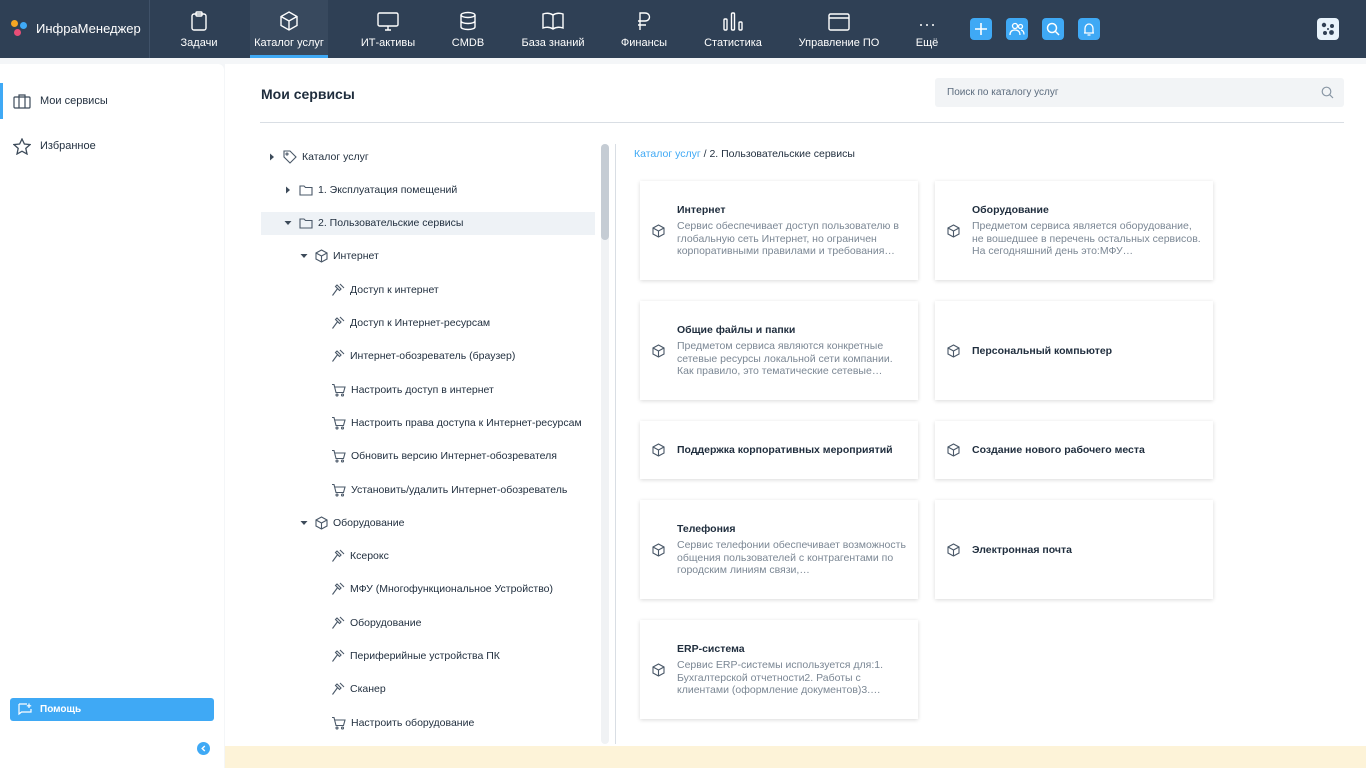 The width and height of the screenshot is (1366, 768). I want to click on service-card-title: Персональный компьютер, so click(1042, 350).